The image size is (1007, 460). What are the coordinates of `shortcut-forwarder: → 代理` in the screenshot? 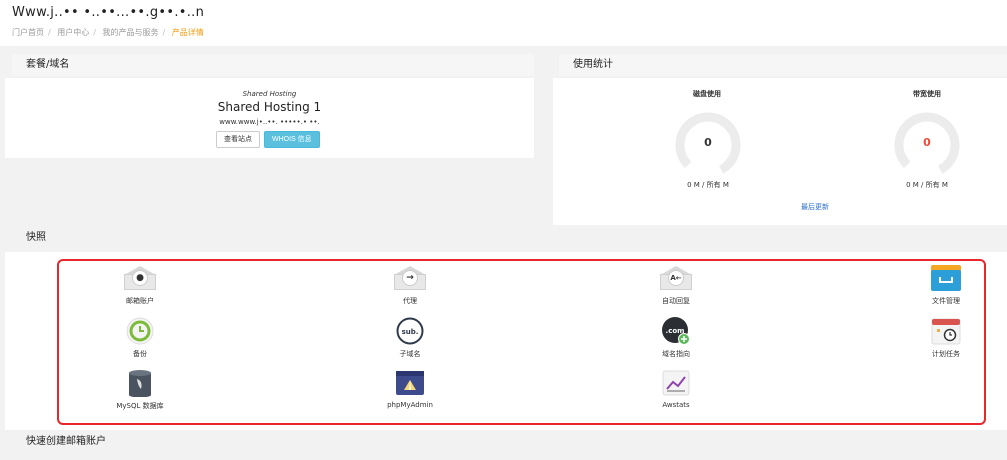 It's located at (410, 285).